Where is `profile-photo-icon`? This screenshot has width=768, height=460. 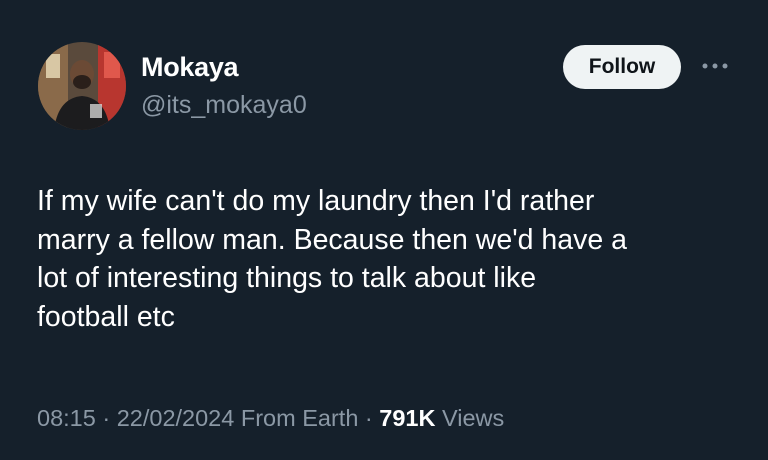 profile-photo-icon is located at coordinates (82, 86).